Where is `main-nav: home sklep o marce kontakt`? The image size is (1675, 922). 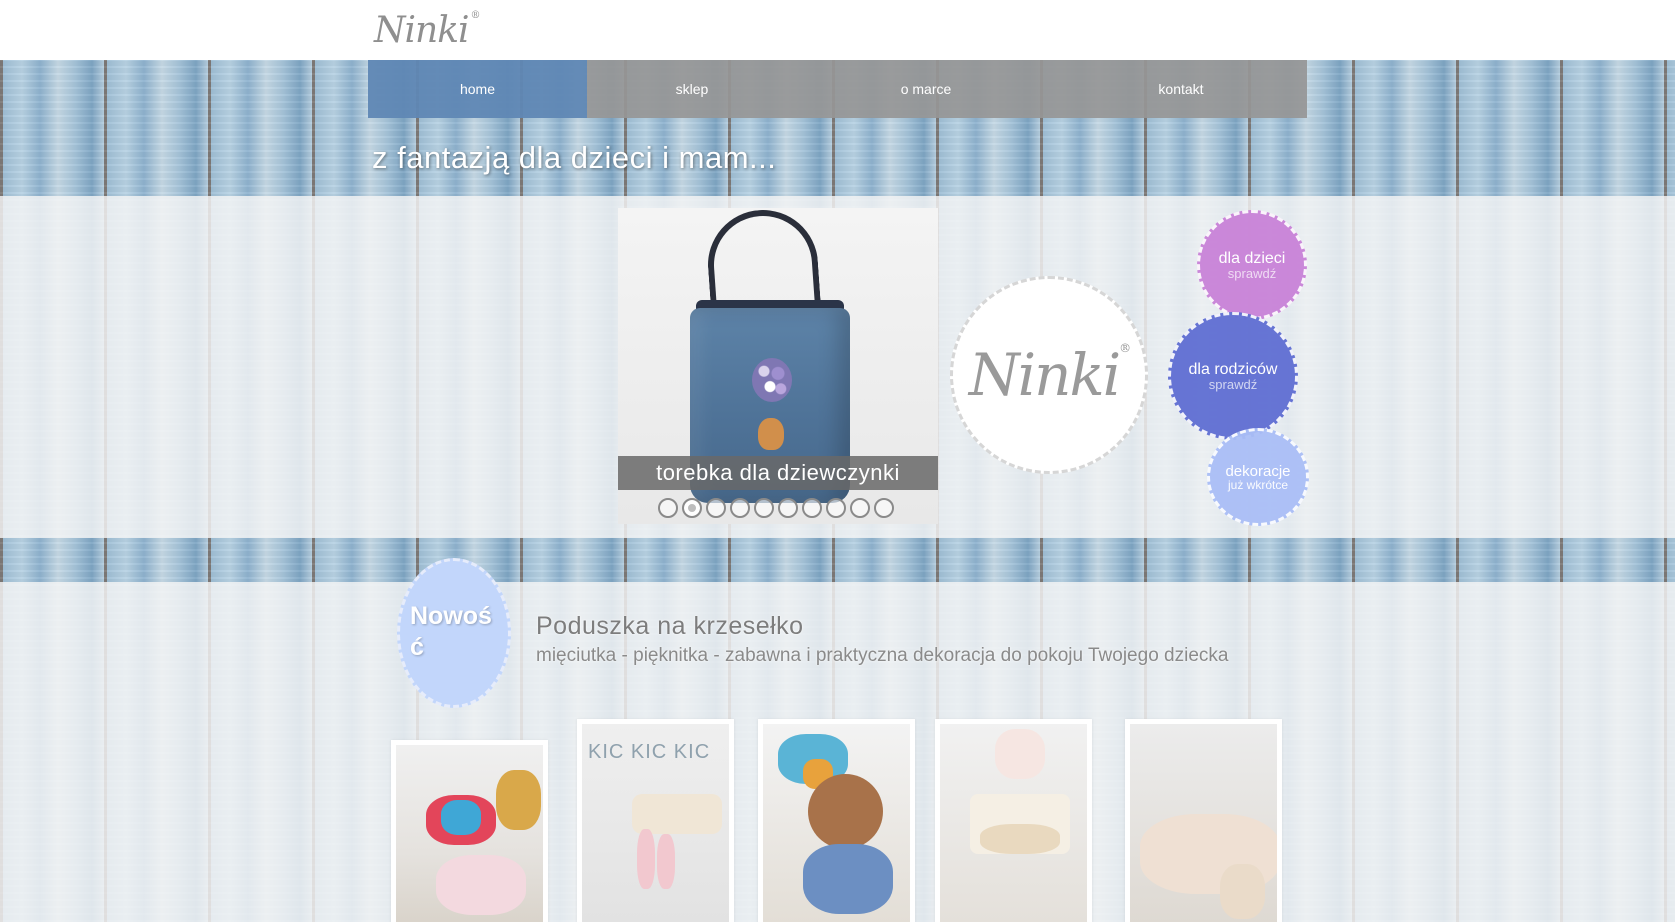 main-nav: home sklep o marce kontakt is located at coordinates (837, 89).